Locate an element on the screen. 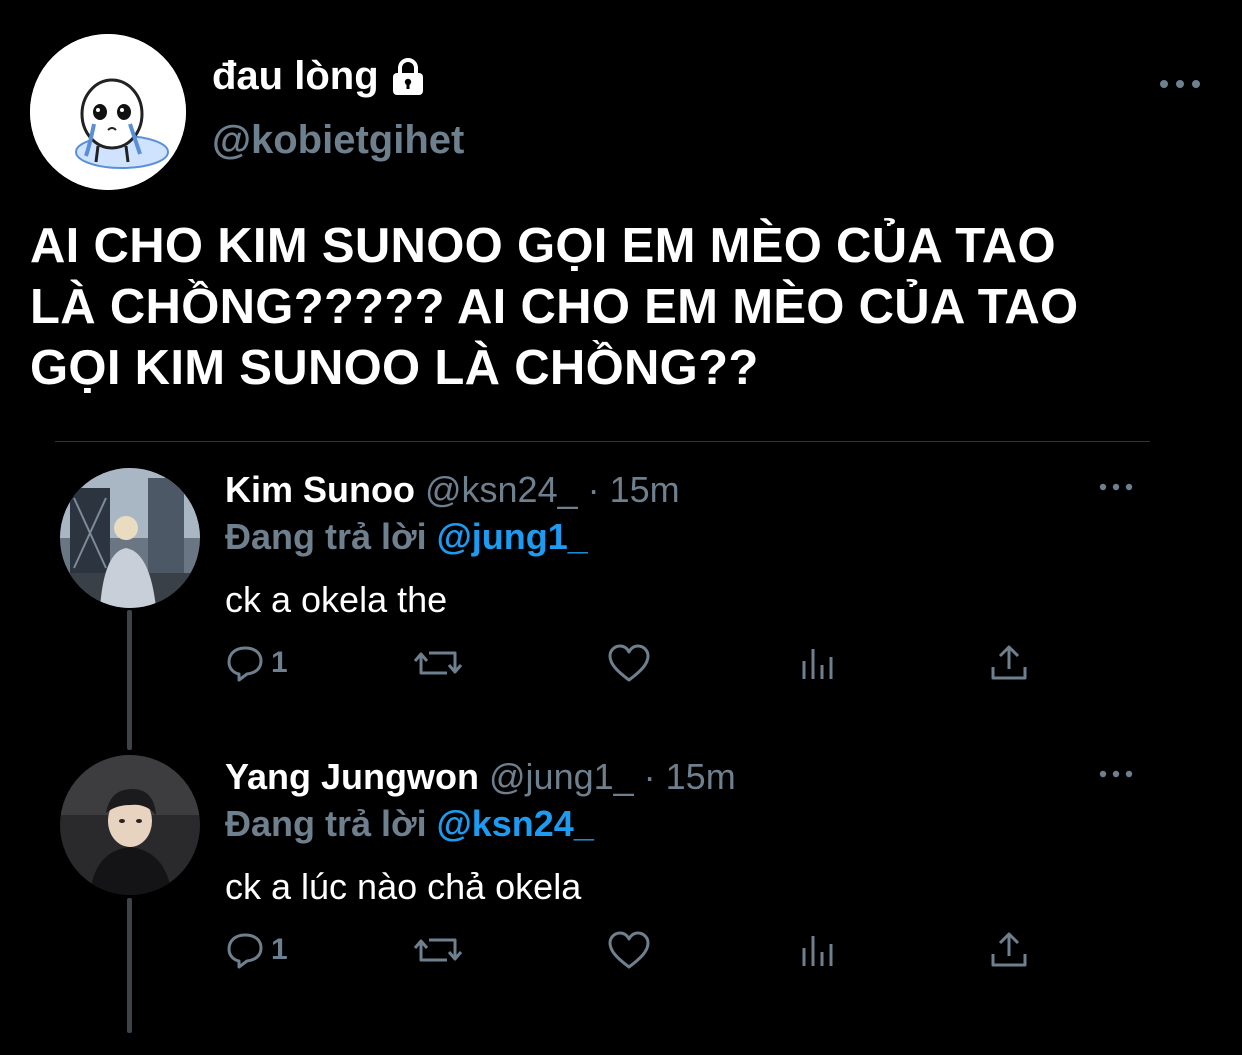 Image resolution: width=1242 pixels, height=1055 pixels. reply-header: Kim Sunoo @ksn24_ · 15m is located at coordinates (452, 490).